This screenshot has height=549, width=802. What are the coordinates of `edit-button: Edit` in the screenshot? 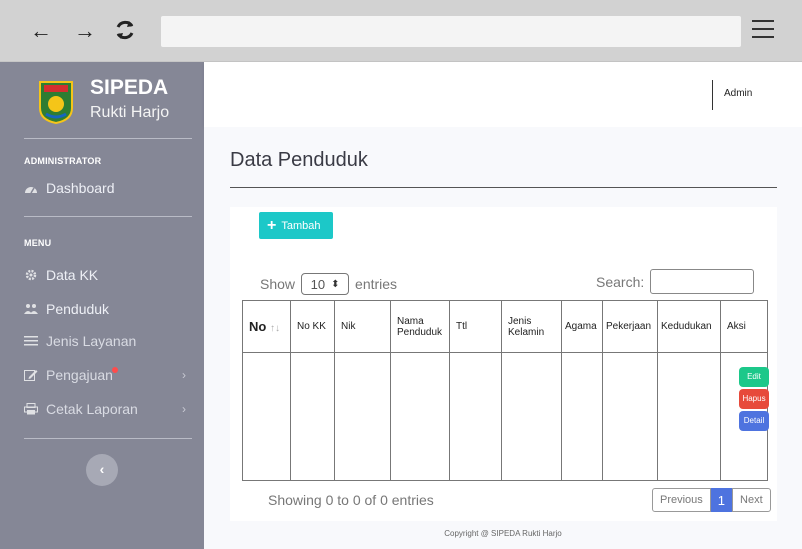 It's located at (754, 377).